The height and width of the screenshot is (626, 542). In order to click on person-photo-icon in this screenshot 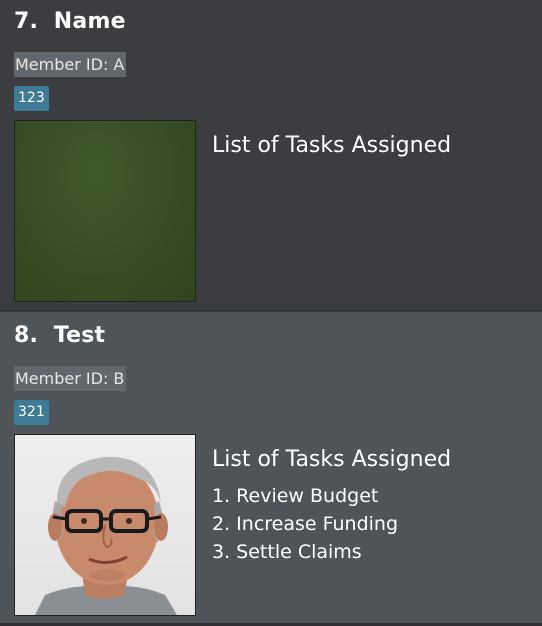, I will do `click(106, 535)`.